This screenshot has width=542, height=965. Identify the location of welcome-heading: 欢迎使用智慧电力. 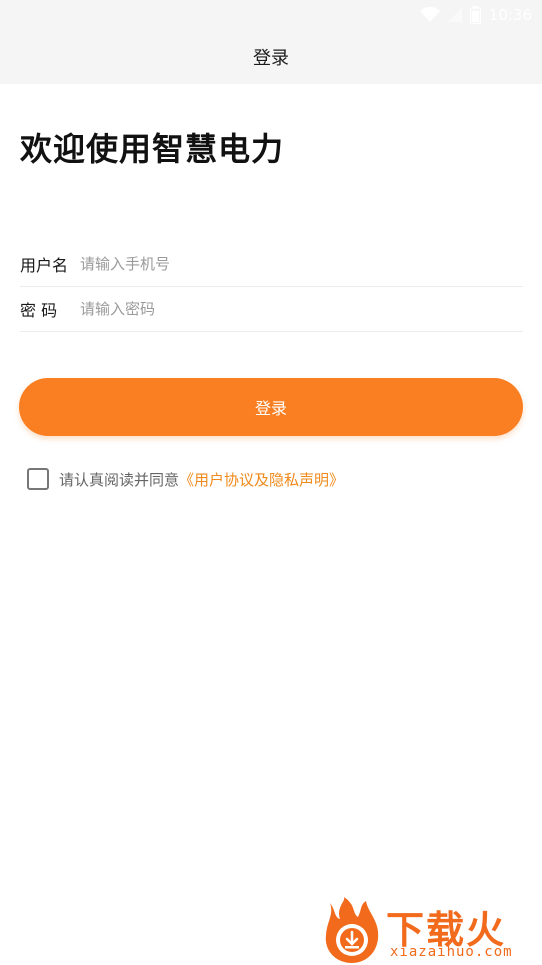
(152, 149).